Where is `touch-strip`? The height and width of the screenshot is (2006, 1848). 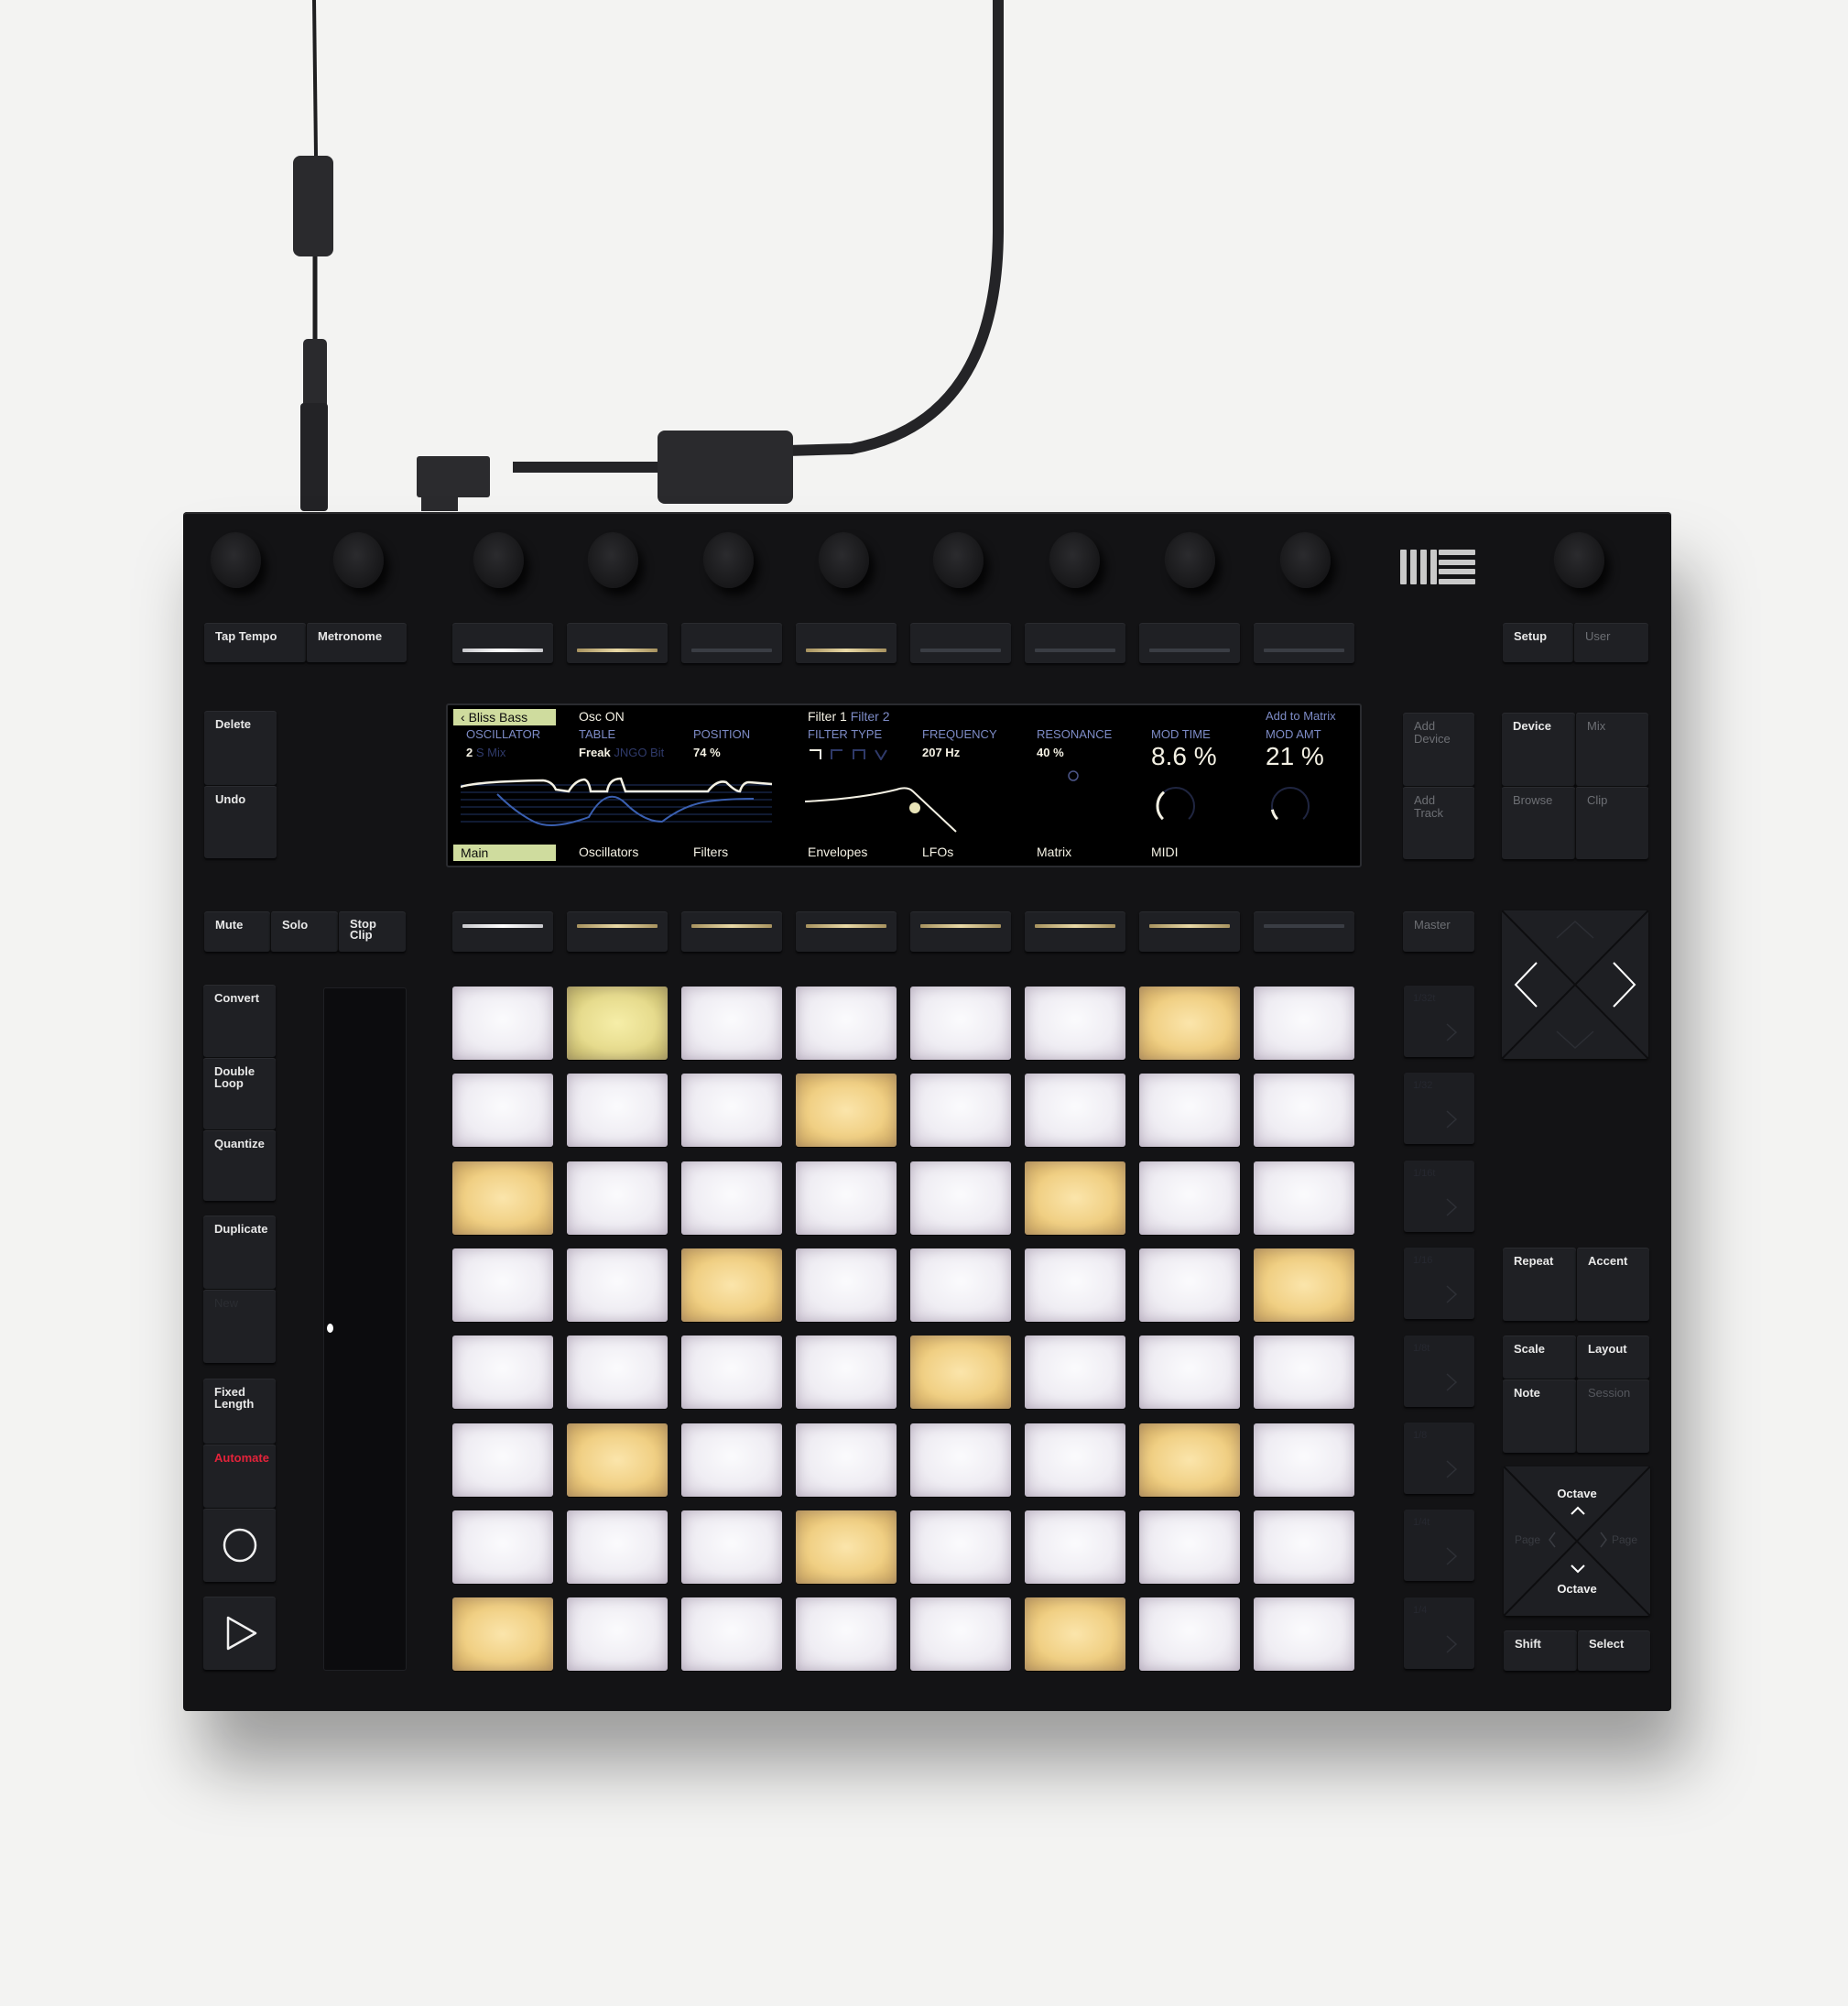
touch-strip is located at coordinates (365, 1329).